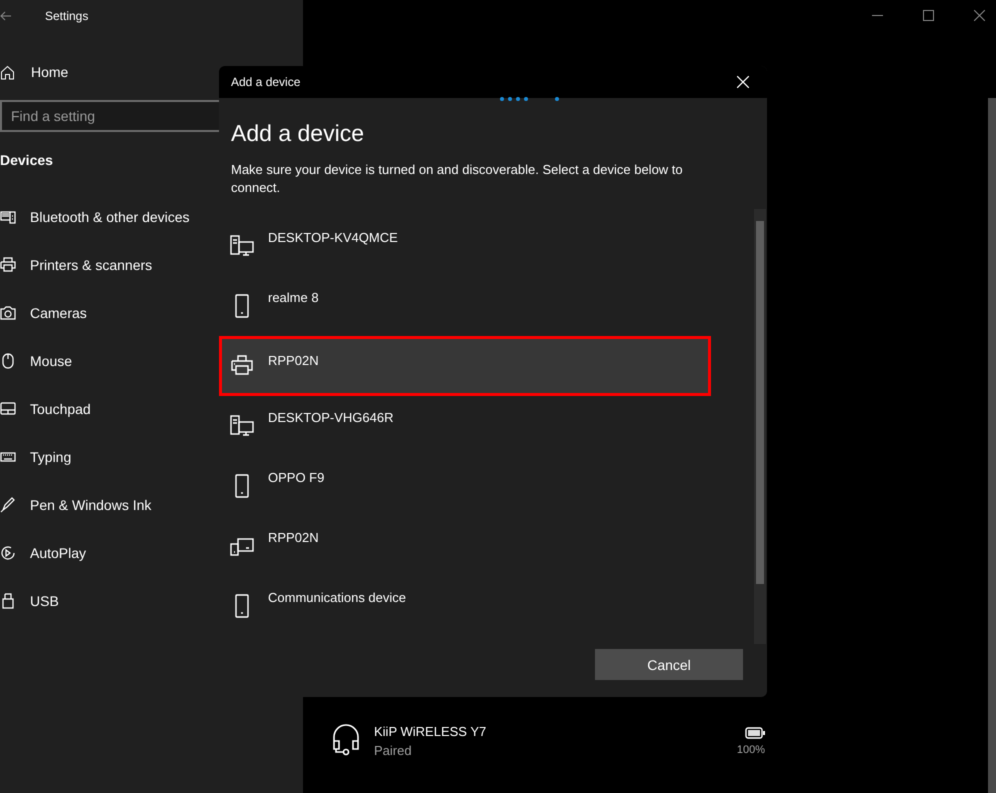  I want to click on dialog-title: Add a device, so click(265, 82).